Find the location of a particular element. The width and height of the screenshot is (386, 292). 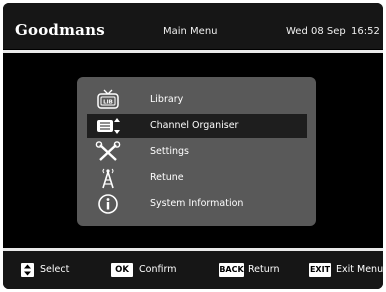

menu-item-channel-organiser: Channel Organiser is located at coordinates (197, 126).